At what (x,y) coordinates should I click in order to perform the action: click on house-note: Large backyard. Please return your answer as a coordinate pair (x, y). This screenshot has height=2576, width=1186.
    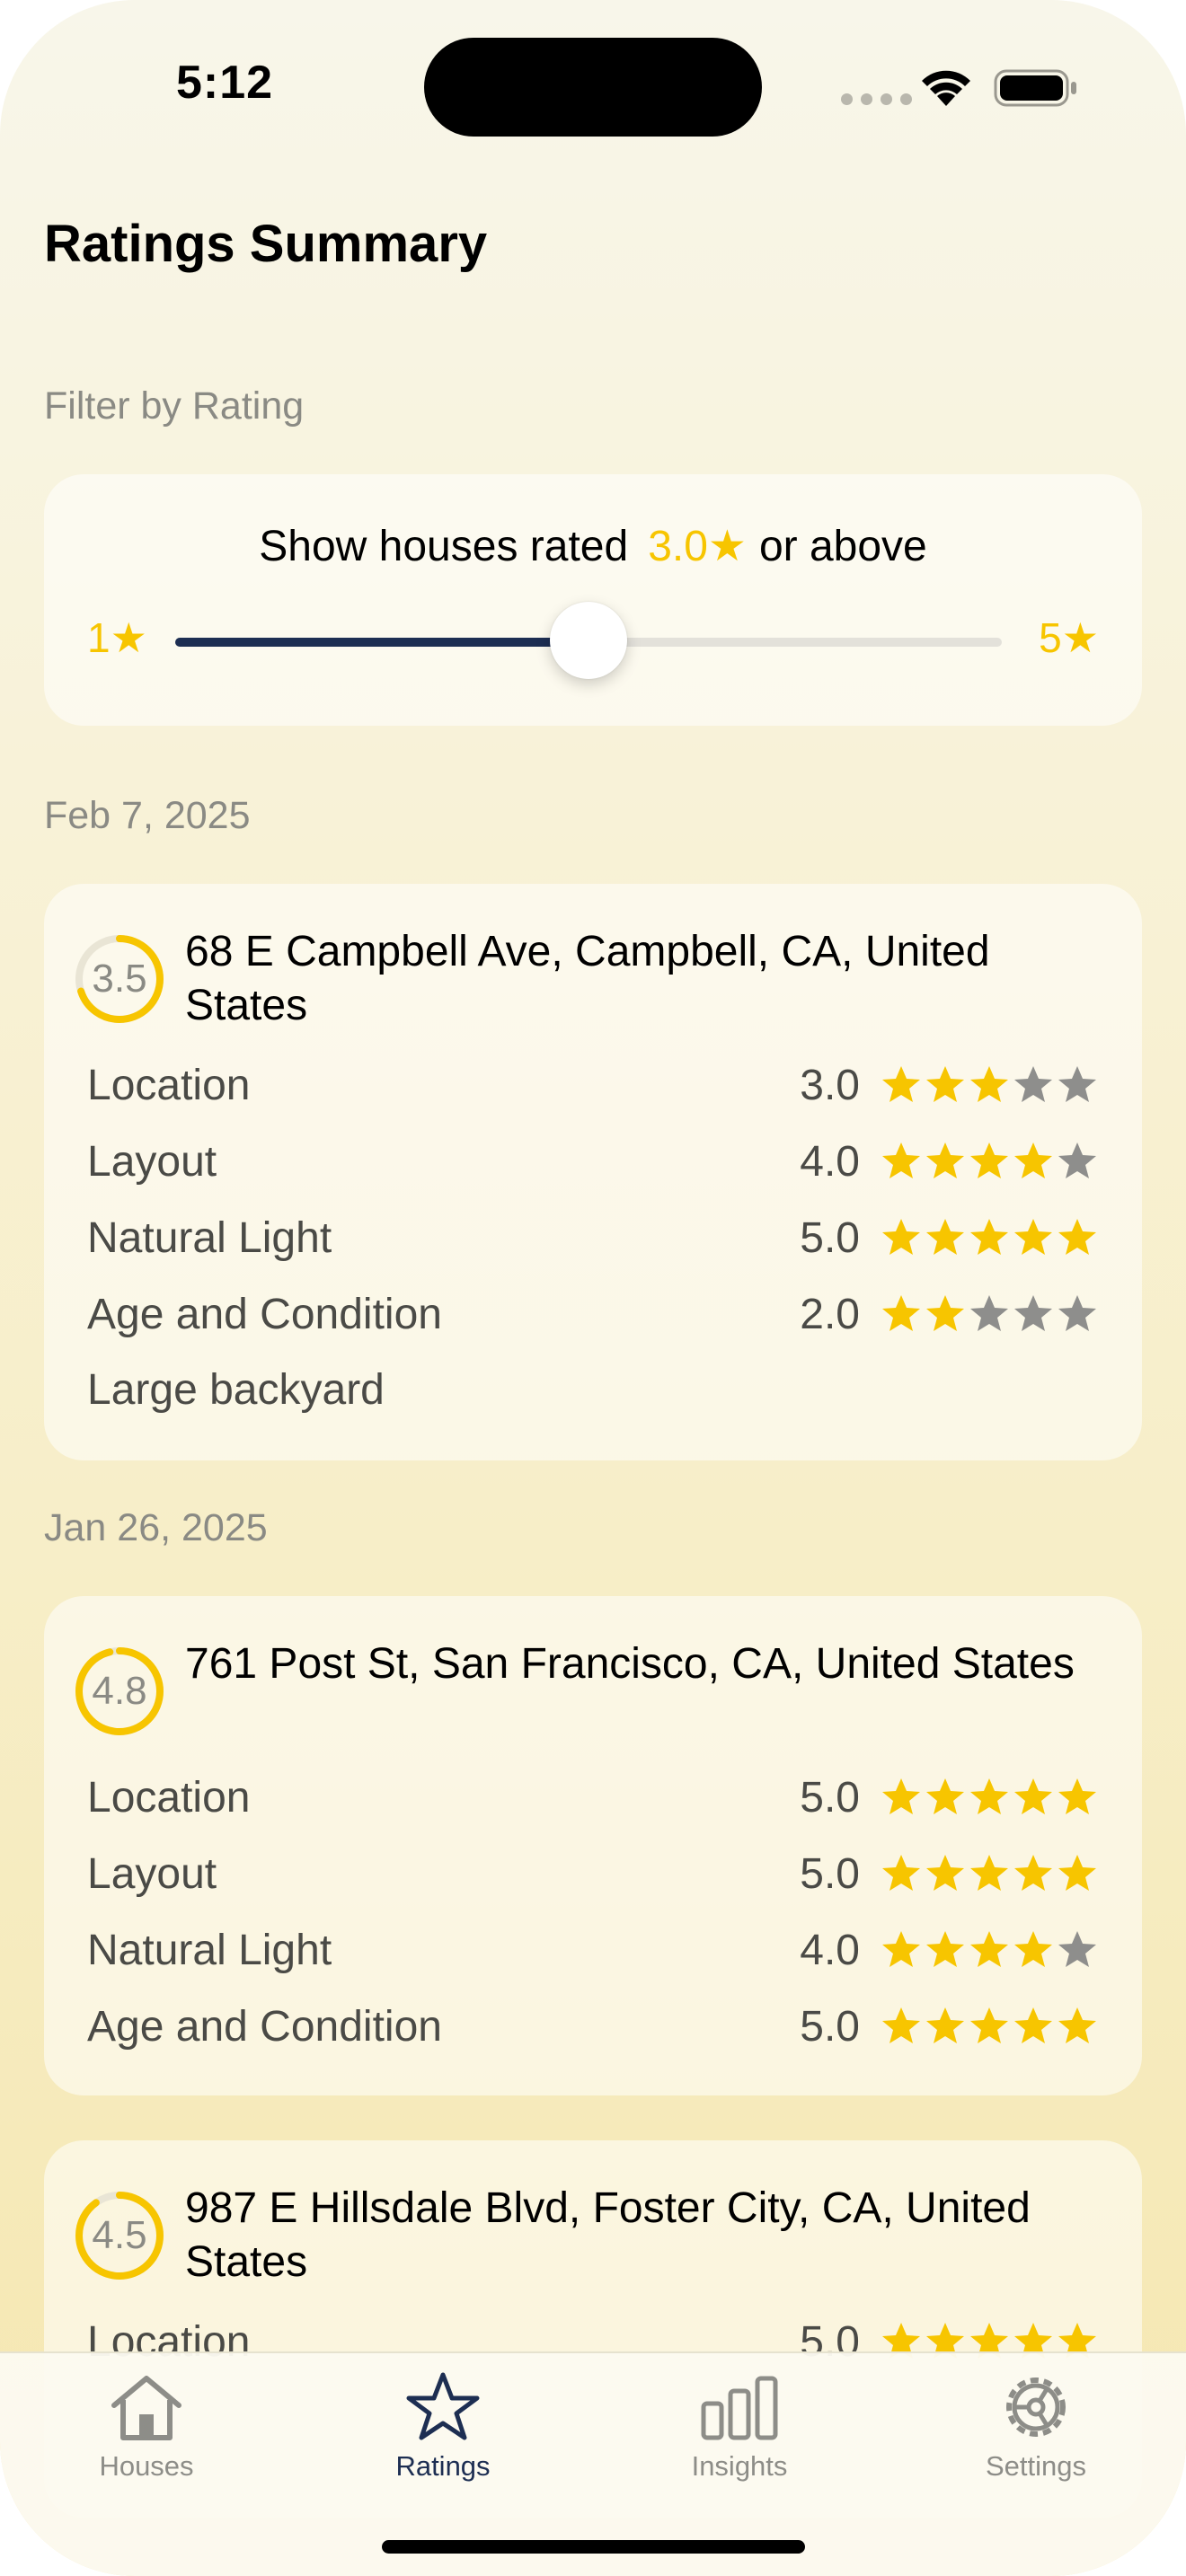
    Looking at the image, I should click on (236, 1390).